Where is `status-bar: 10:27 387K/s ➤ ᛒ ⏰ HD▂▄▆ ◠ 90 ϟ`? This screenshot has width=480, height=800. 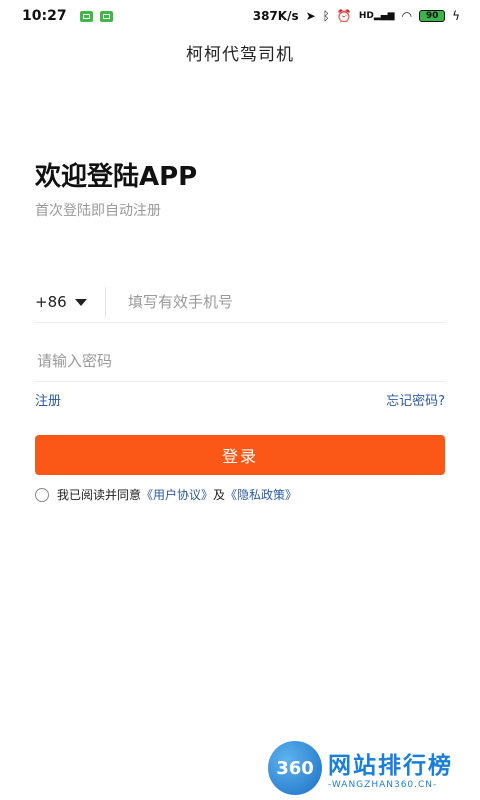 status-bar: 10:27 387K/s ➤ ᛒ ⏰ HD▂▄▆ ◠ 90 ϟ is located at coordinates (240, 16).